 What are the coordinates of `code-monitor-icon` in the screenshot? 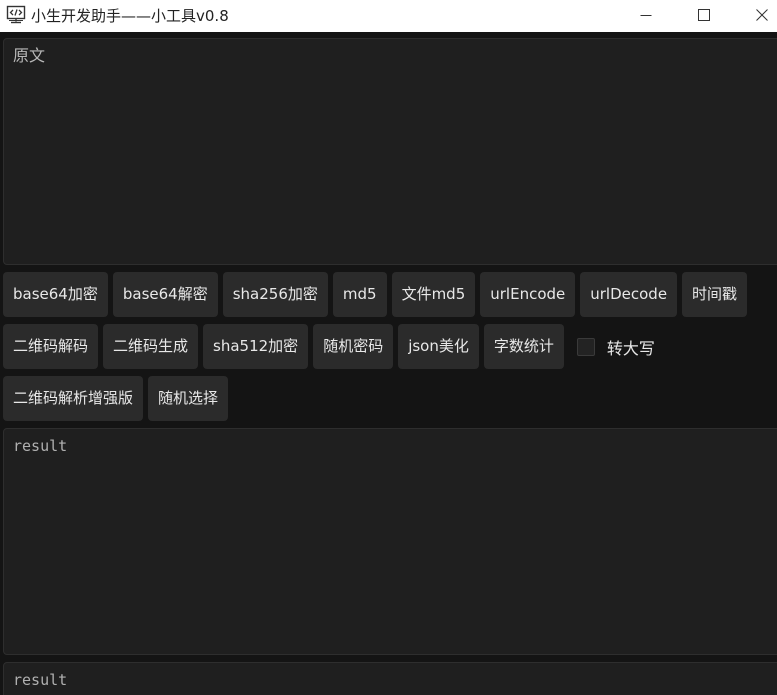 It's located at (16, 14).